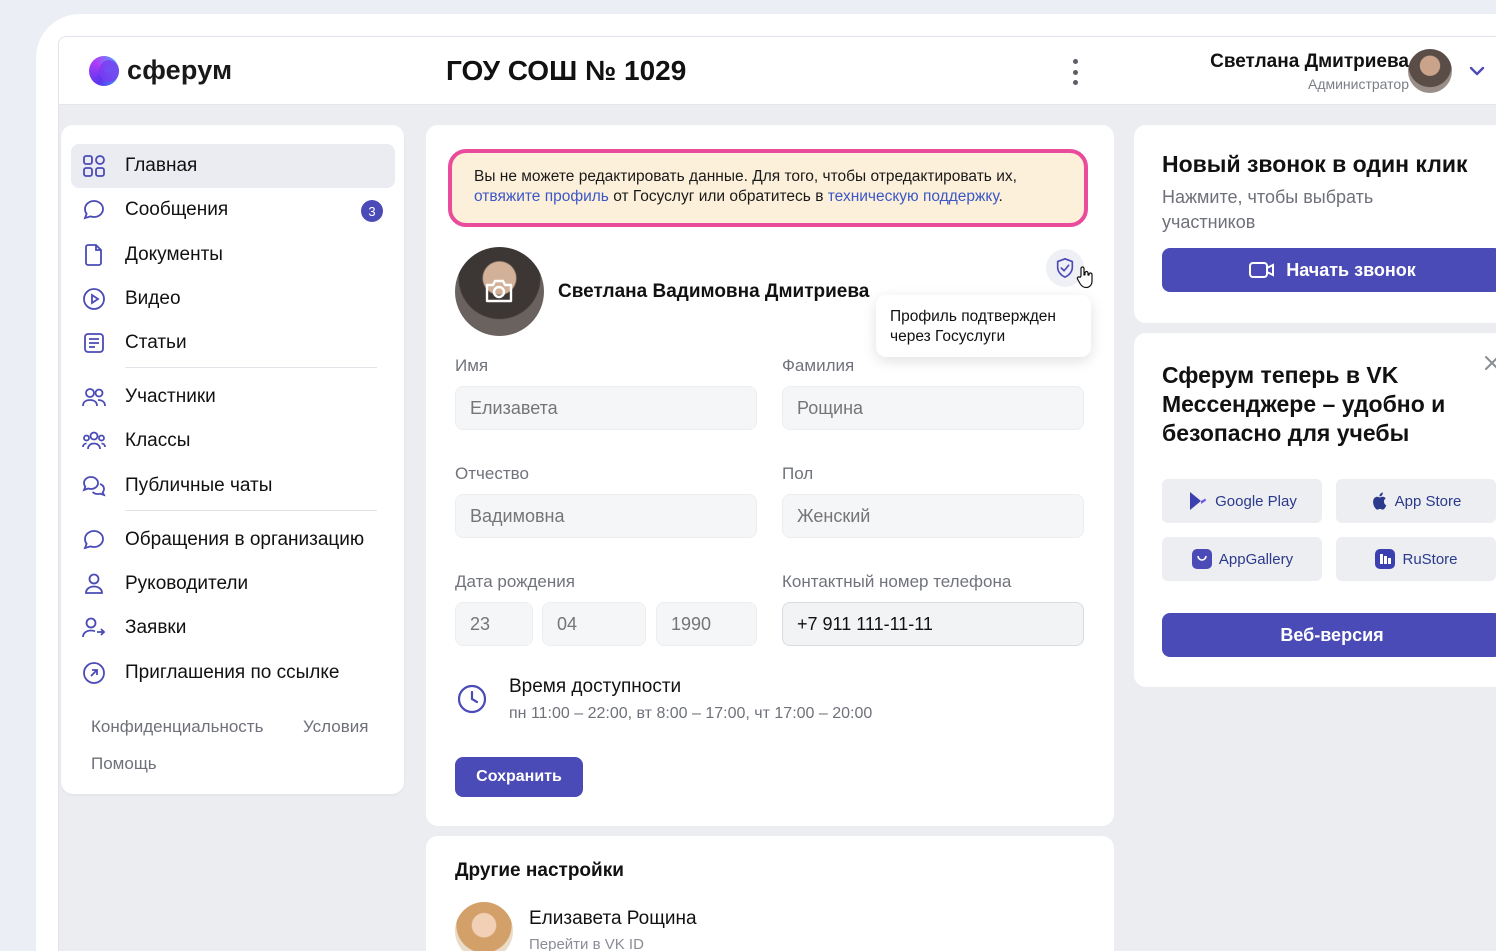 This screenshot has height=951, width=1496. I want to click on new-call-title: Новый звонок в один клик, so click(1315, 164).